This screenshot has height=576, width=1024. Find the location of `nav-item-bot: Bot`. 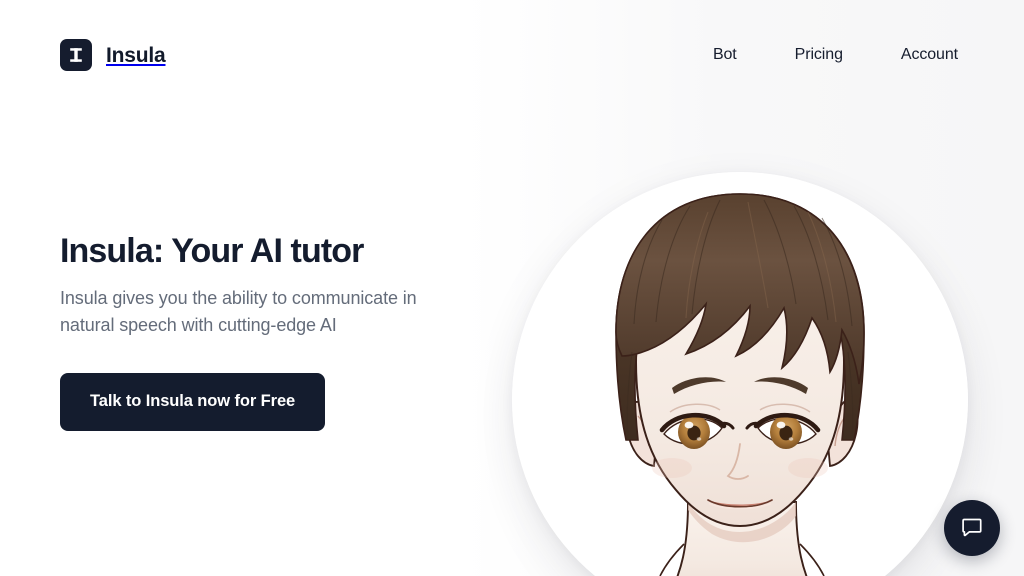

nav-item-bot: Bot is located at coordinates (725, 55).